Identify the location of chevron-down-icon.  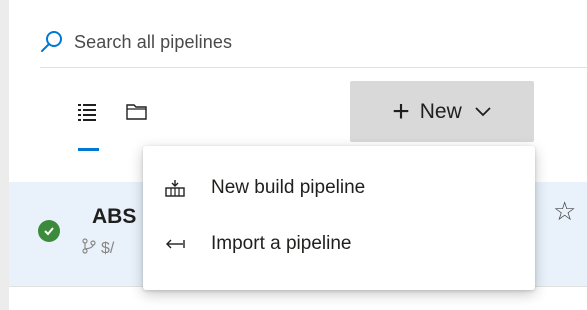
(483, 112).